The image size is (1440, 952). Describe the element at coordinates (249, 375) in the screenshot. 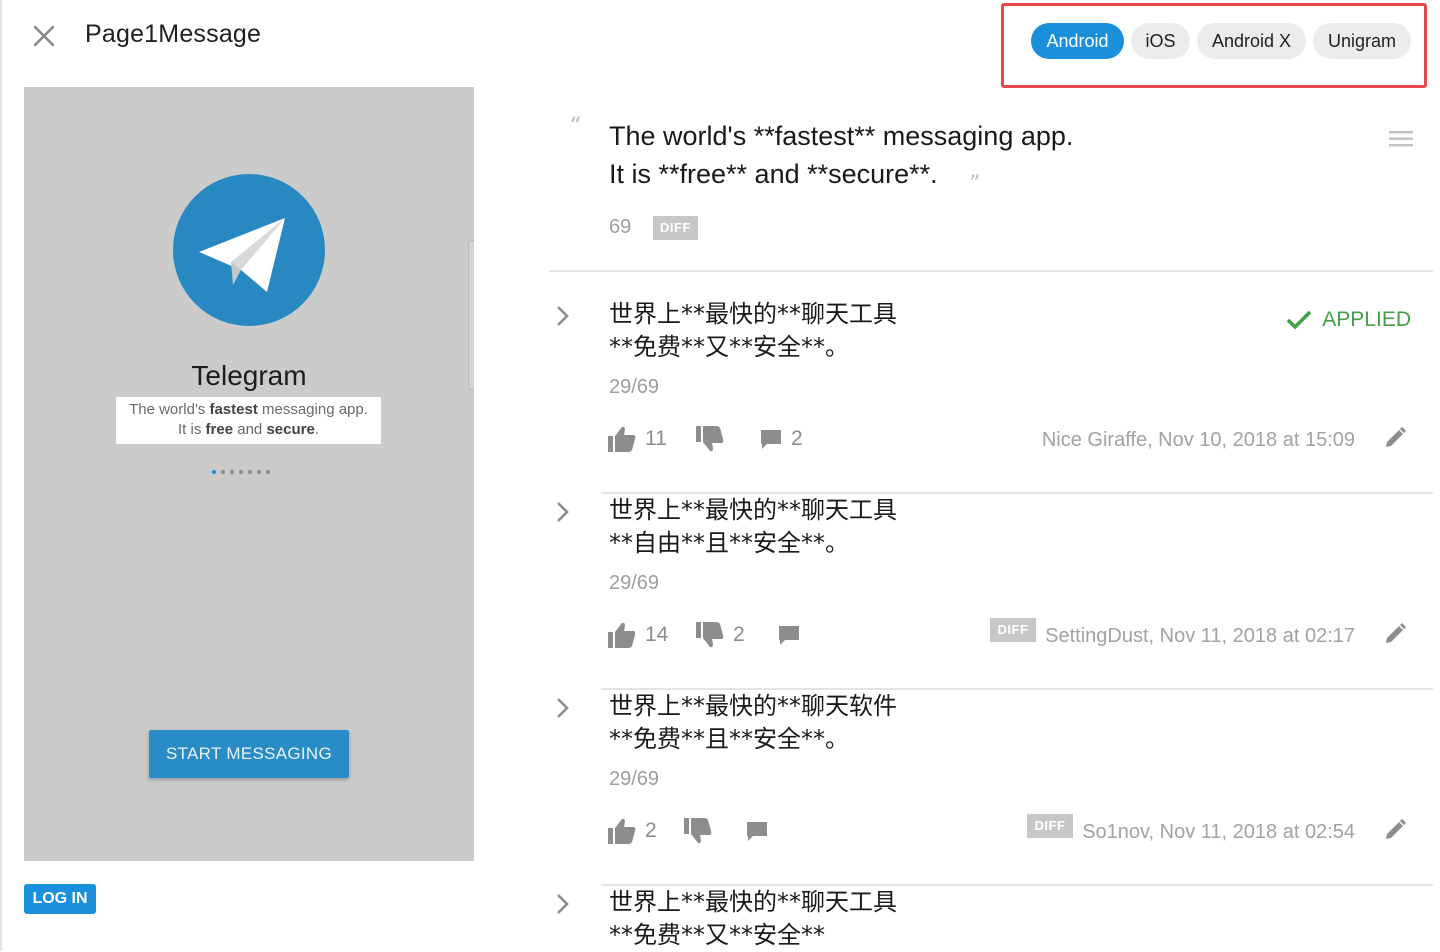

I see `app-name: Telegram` at that location.